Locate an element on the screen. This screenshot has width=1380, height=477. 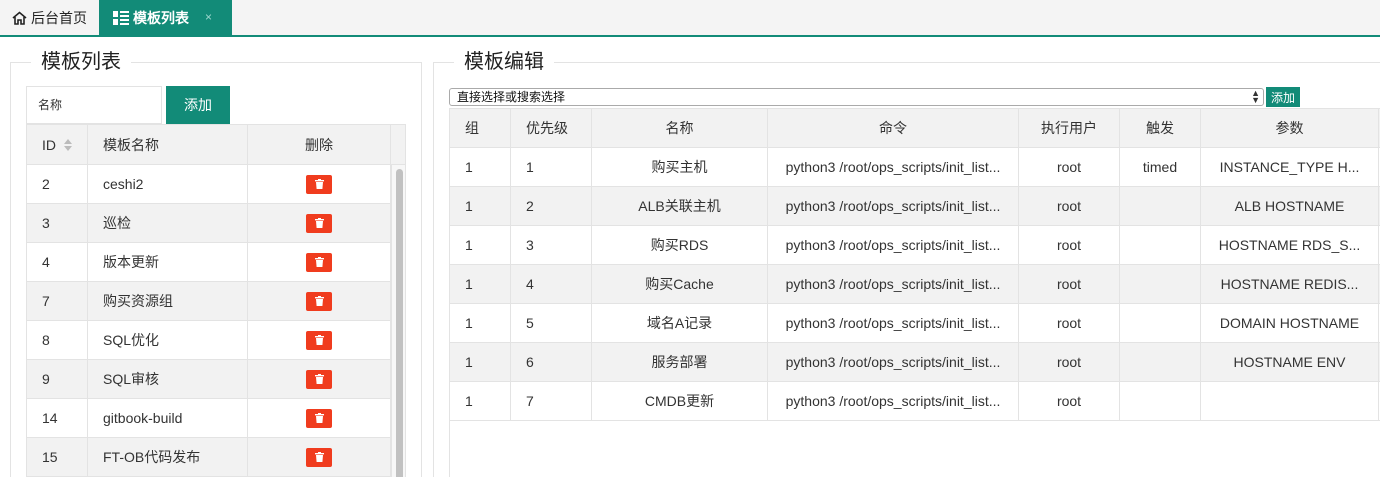
row-name: ALB关联主机 is located at coordinates (680, 206).